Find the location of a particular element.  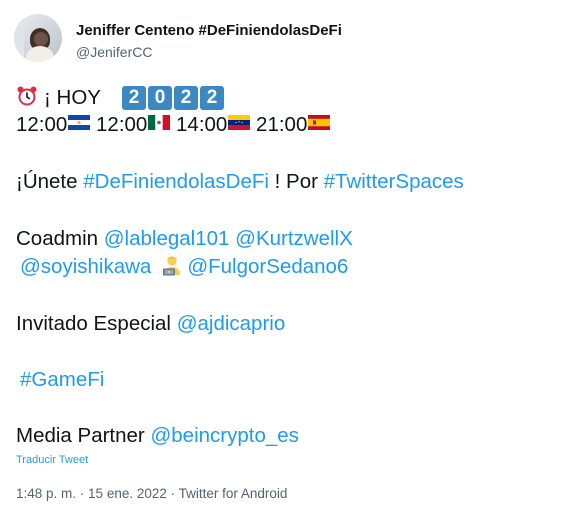

mention-kurtzwellx: @KurtzwellX is located at coordinates (294, 238).